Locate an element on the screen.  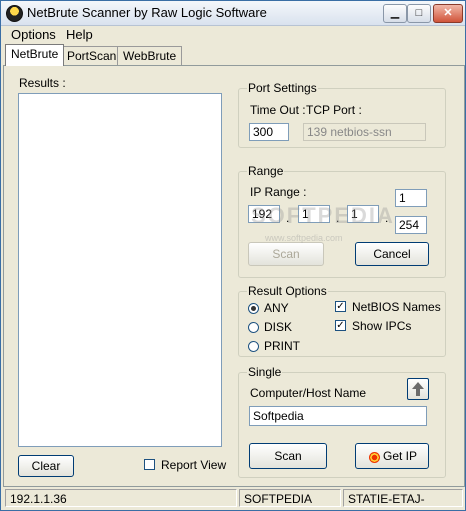
get-ip-button: Get IP is located at coordinates (392, 456).